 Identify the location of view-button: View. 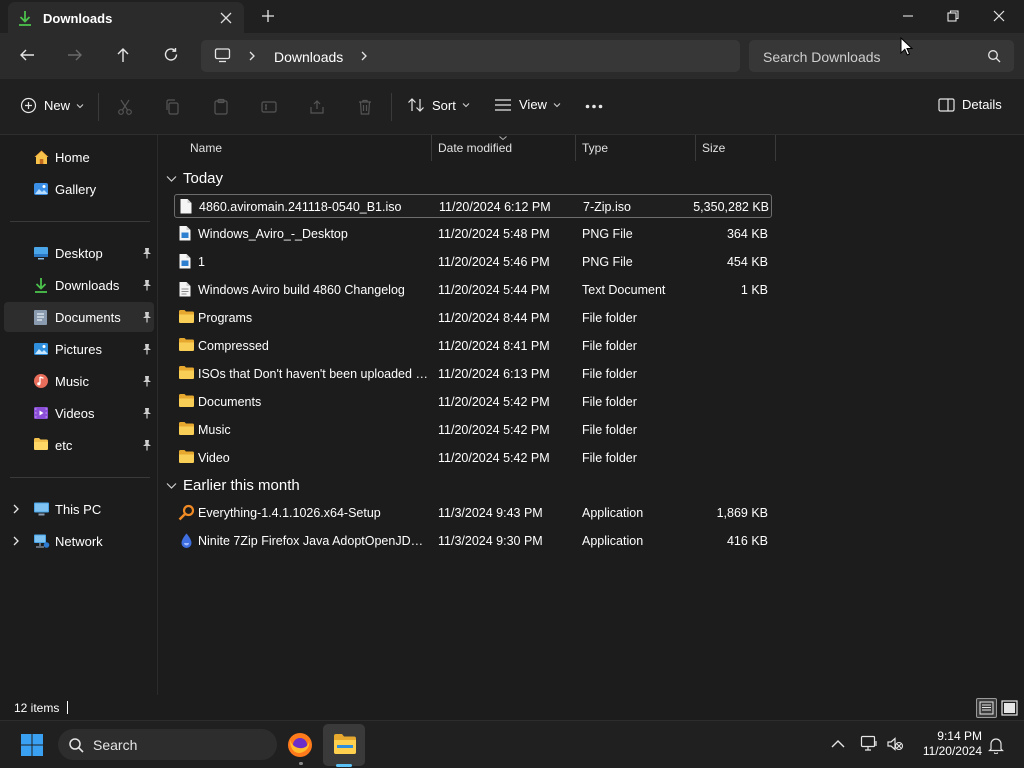
(527, 104).